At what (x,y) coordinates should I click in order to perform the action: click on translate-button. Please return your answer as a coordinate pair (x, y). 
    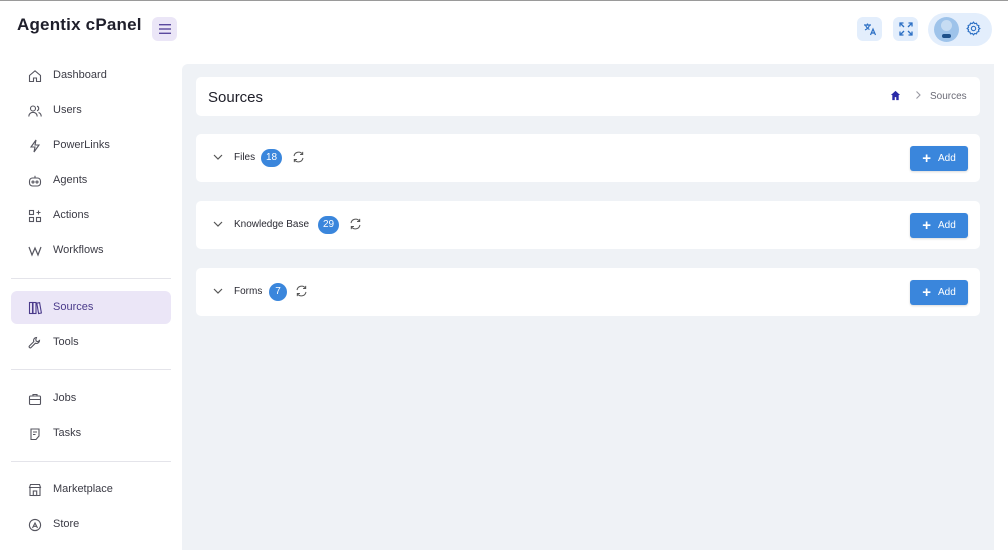
    Looking at the image, I should click on (869, 29).